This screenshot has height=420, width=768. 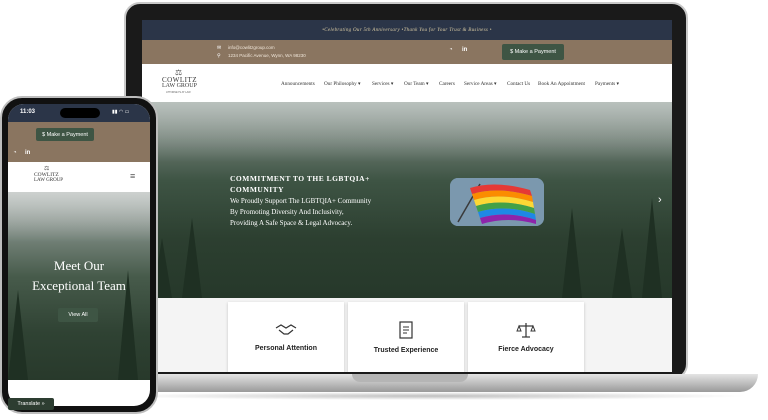 I want to click on hamburger-menu-icon: ≡, so click(x=132, y=176).